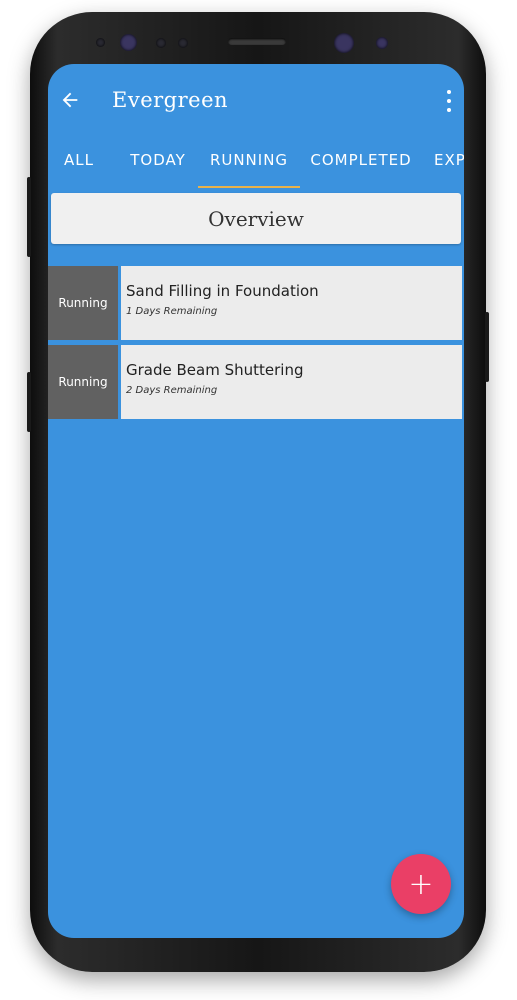 This screenshot has width=517, height=1000. Describe the element at coordinates (487, 347) in the screenshot. I see `power-button` at that location.